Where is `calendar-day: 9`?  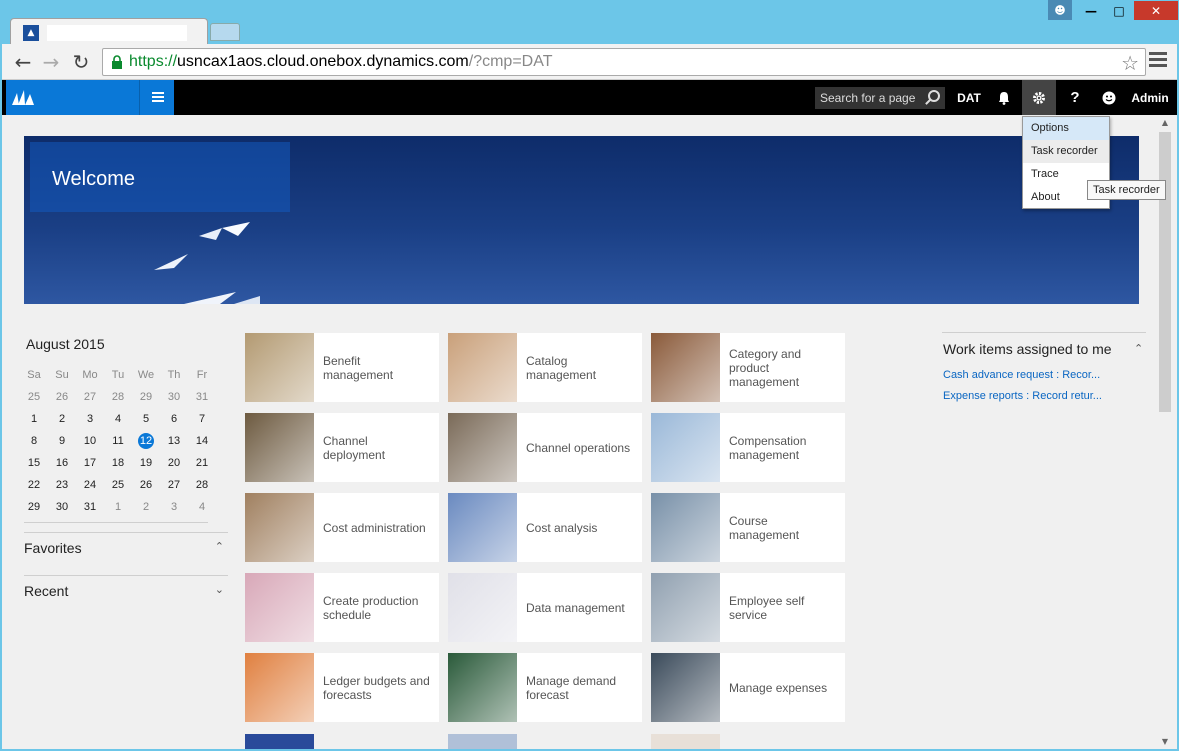
calendar-day: 9 is located at coordinates (62, 441).